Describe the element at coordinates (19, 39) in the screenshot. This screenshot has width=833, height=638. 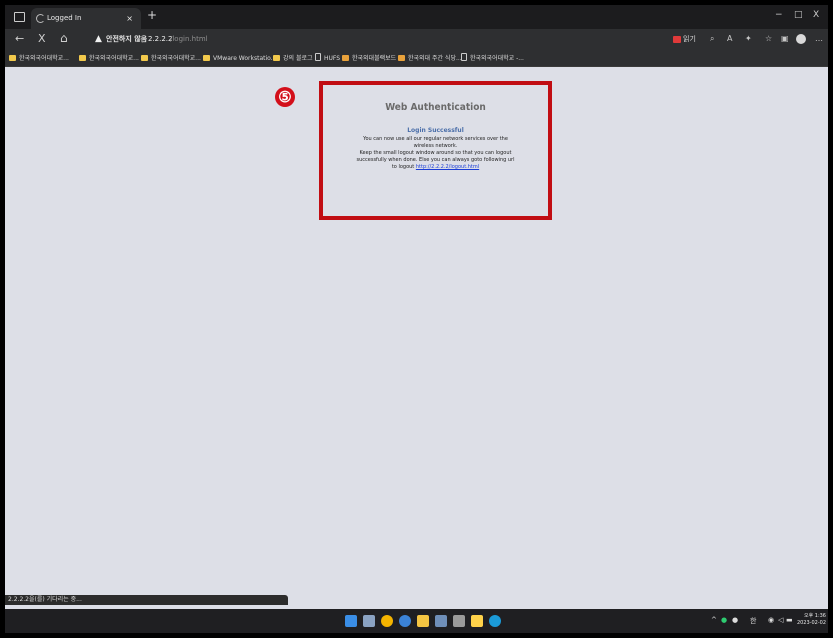
I see `back-button: ←` at that location.